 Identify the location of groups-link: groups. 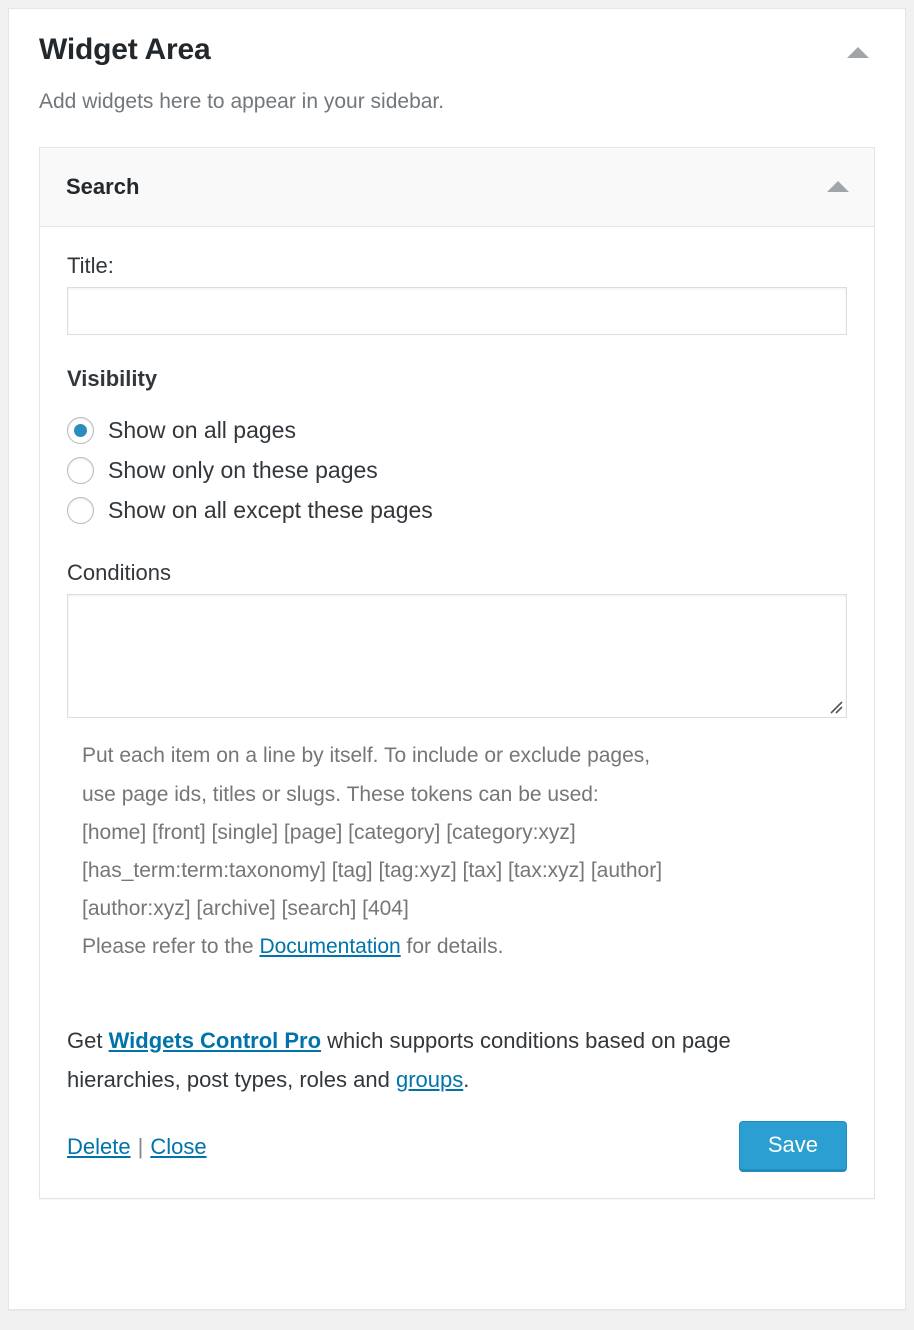
(429, 1079).